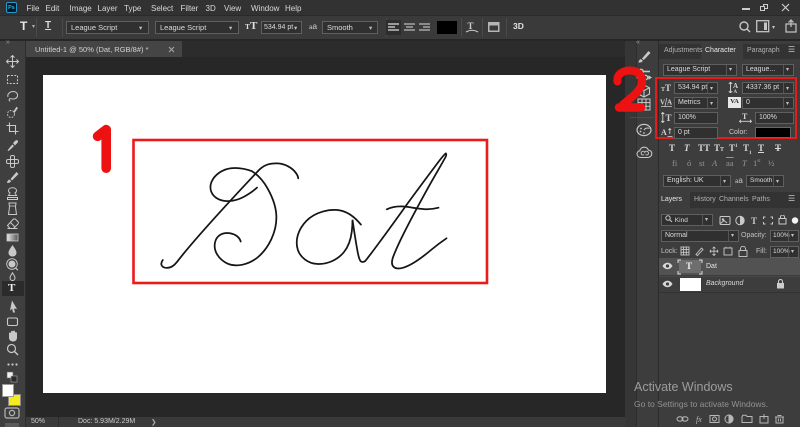 Image resolution: width=800 pixels, height=427 pixels. I want to click on svg-text: V, so click(662, 103).